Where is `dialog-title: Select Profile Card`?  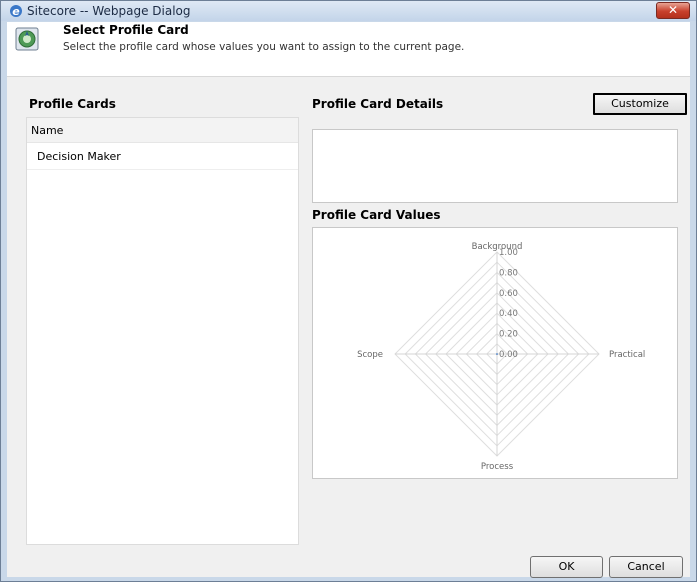 dialog-title: Select Profile Card is located at coordinates (126, 30).